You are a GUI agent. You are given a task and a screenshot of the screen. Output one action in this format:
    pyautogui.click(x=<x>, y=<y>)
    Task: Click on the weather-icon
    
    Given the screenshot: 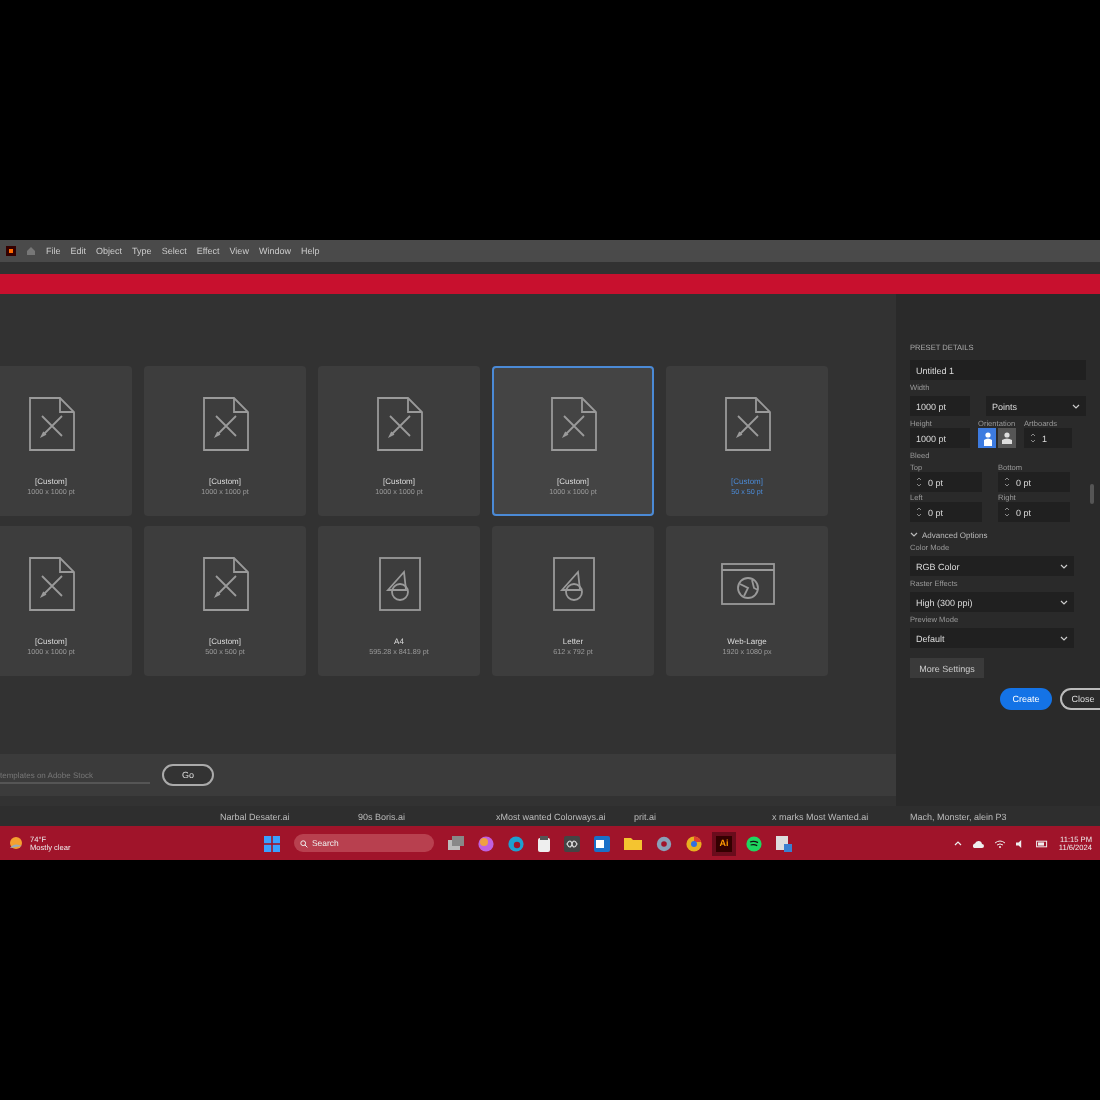 What is the action you would take?
    pyautogui.click(x=16, y=843)
    